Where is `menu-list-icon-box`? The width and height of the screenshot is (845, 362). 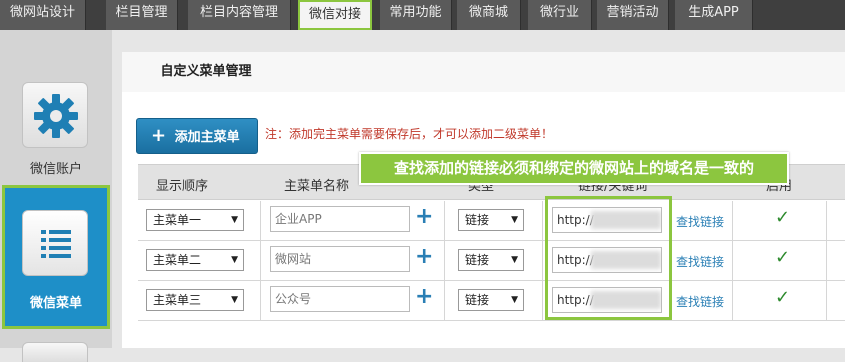 menu-list-icon-box is located at coordinates (55, 243).